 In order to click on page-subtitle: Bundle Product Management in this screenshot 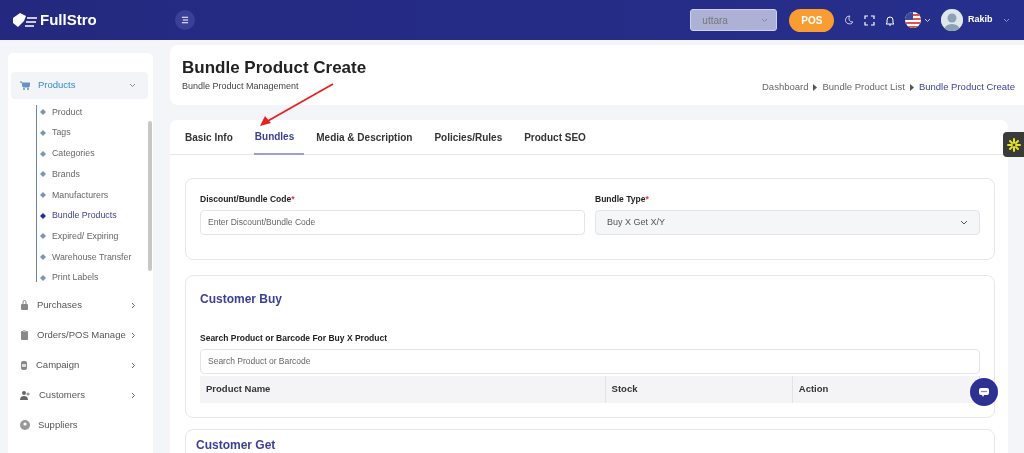, I will do `click(241, 86)`.